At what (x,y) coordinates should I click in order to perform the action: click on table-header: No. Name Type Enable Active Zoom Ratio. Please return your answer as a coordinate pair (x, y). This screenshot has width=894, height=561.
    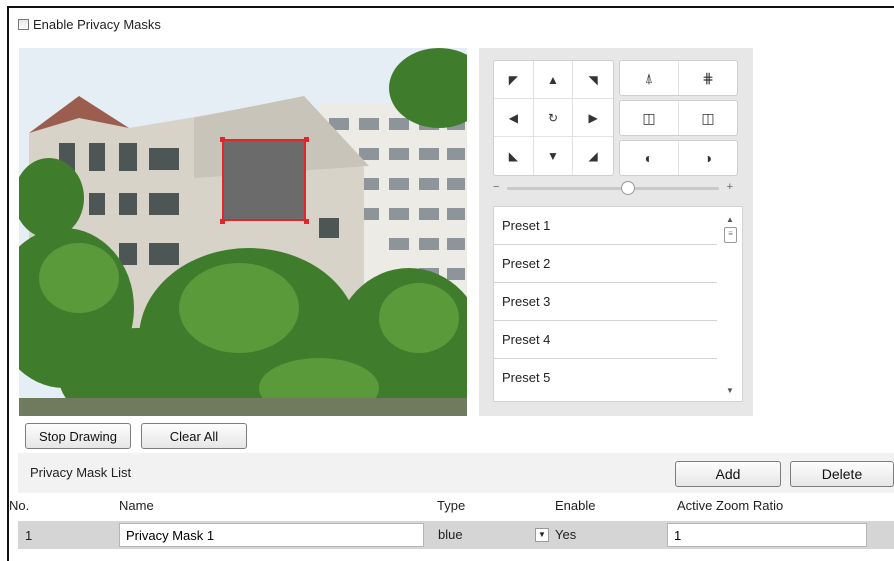
    Looking at the image, I should click on (451, 507).